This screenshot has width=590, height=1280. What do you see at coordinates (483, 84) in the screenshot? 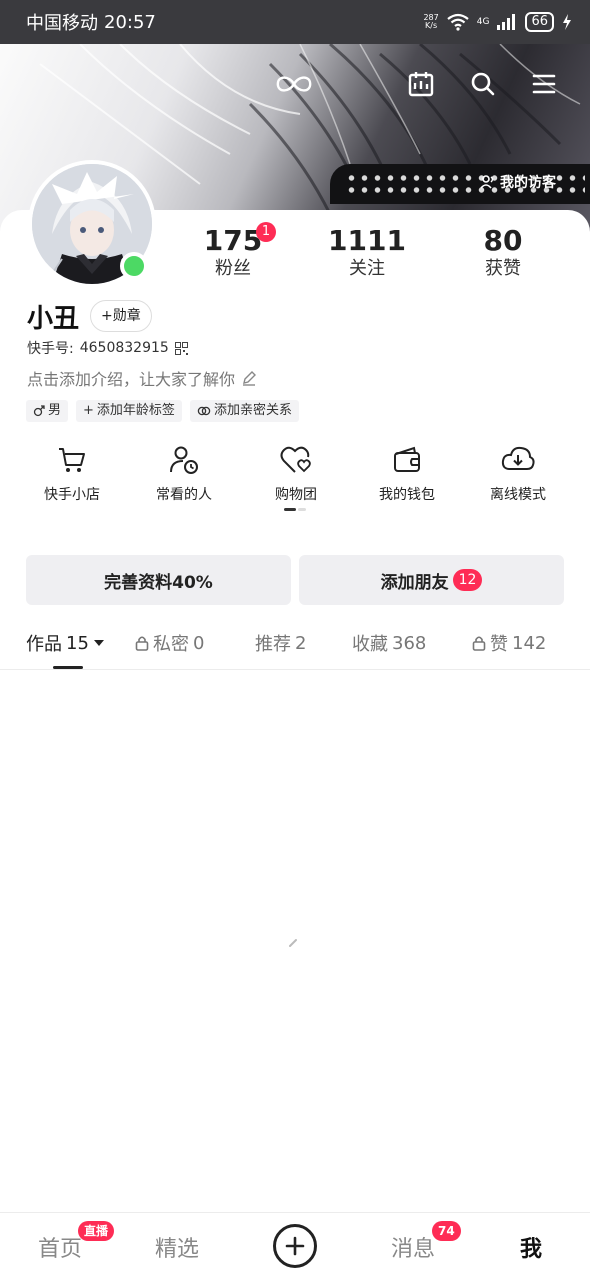
I see `search-icon` at bounding box center [483, 84].